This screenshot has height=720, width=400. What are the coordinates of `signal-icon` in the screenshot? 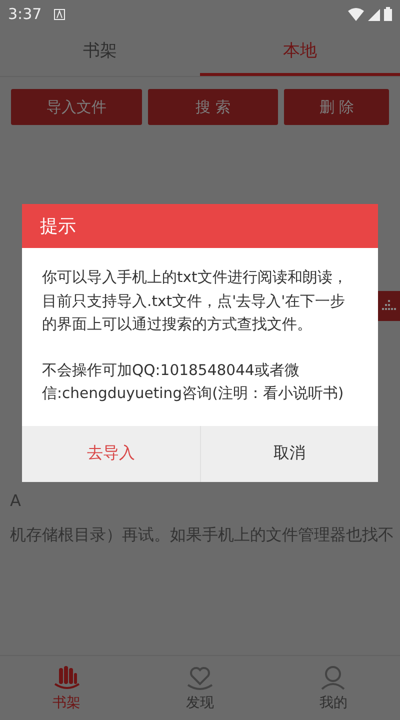 It's located at (374, 14).